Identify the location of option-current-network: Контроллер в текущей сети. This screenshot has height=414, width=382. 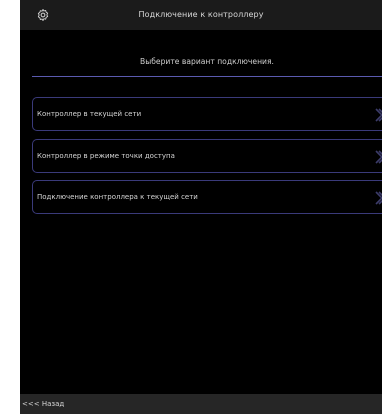
(207, 114).